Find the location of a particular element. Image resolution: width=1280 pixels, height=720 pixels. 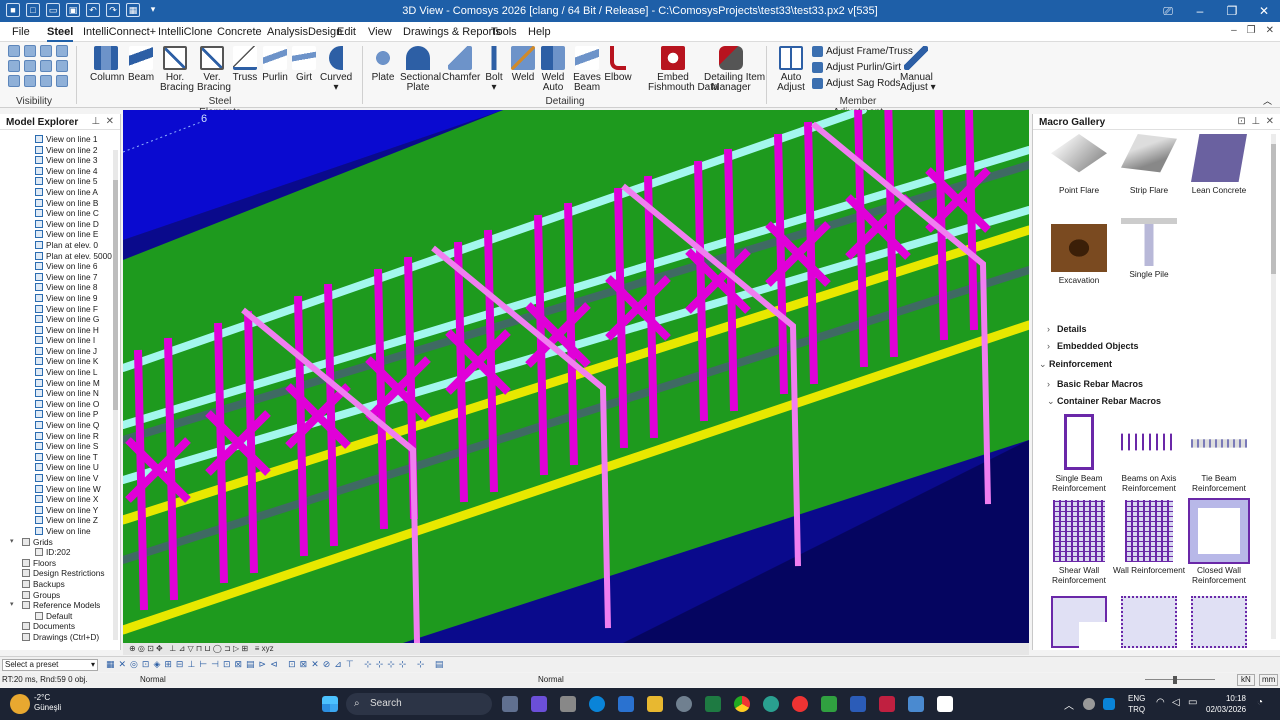

macro-shear-wall-reinforcement: Shear Wall Reinforcement is located at coordinates (1079, 542).